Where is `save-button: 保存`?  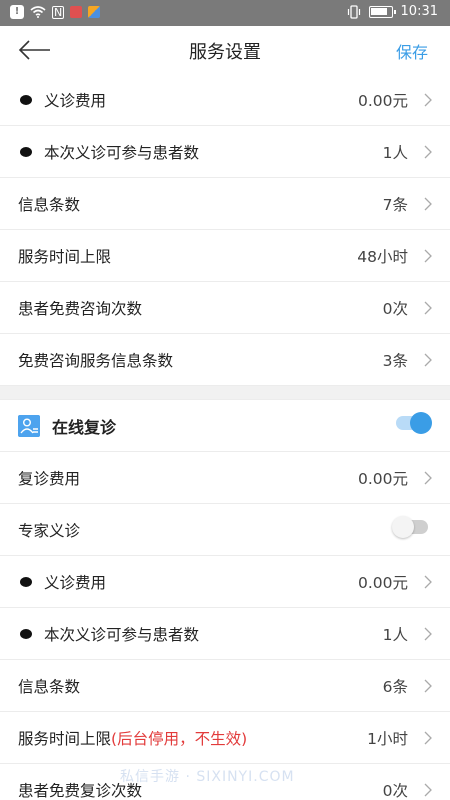 save-button: 保存 is located at coordinates (412, 51).